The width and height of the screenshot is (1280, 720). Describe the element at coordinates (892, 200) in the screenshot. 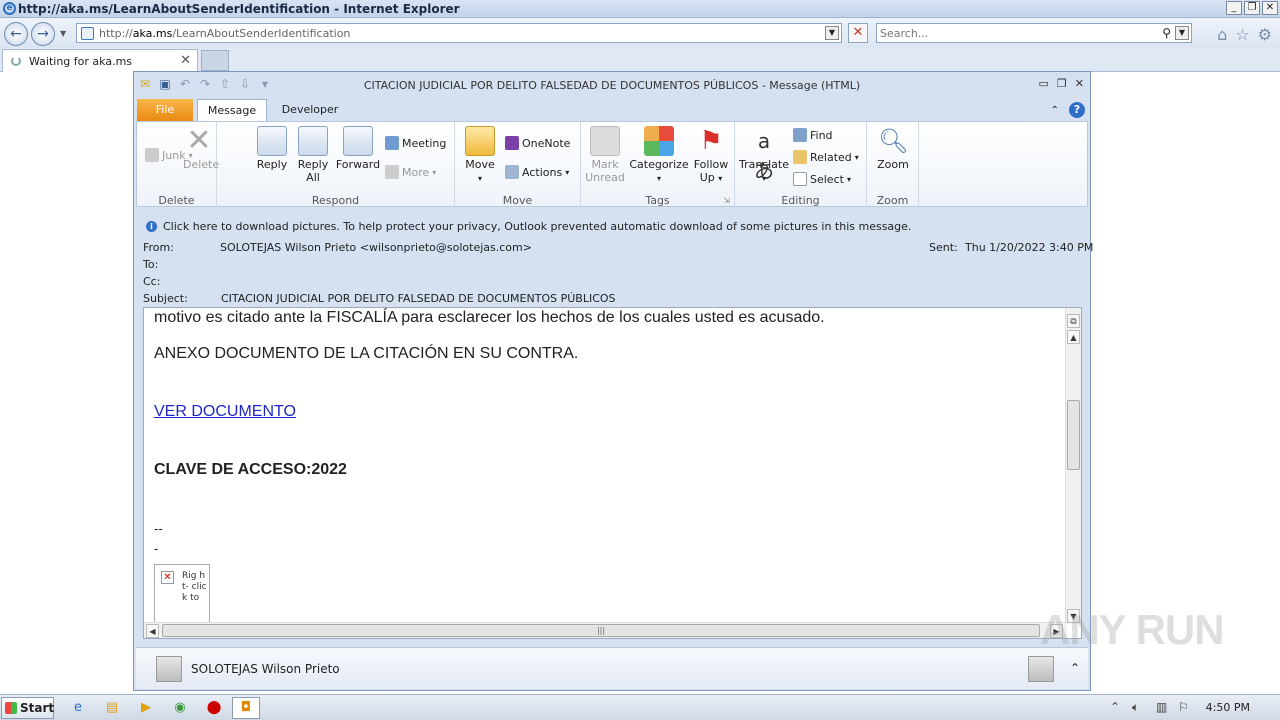

I see `zoom-group-label: Zoom` at that location.